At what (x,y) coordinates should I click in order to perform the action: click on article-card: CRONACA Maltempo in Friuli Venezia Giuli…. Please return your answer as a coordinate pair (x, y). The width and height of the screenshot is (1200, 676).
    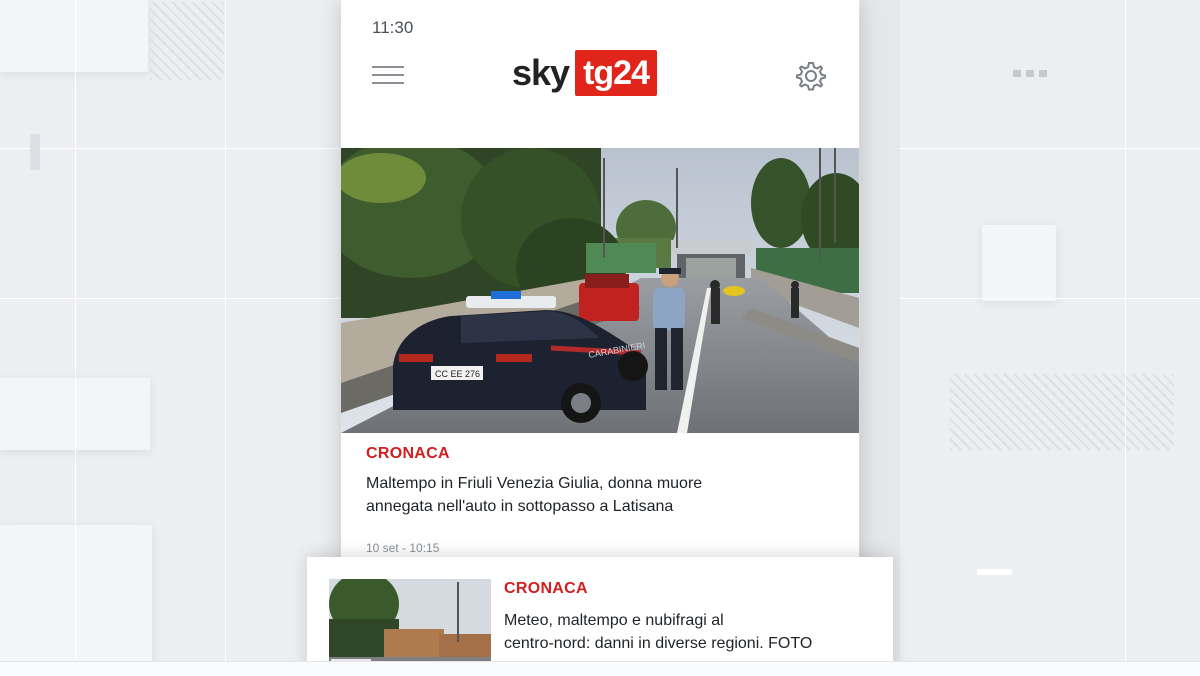
    Looking at the image, I should click on (600, 498).